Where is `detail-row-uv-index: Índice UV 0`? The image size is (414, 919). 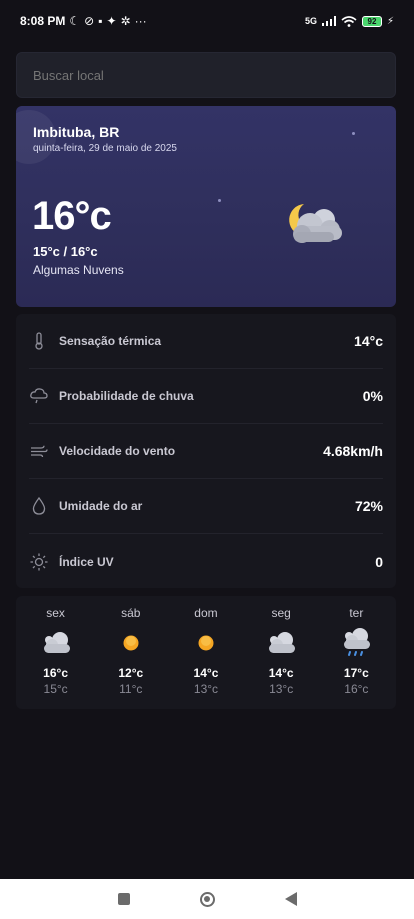
detail-row-uv-index: Índice UV 0 is located at coordinates (206, 561).